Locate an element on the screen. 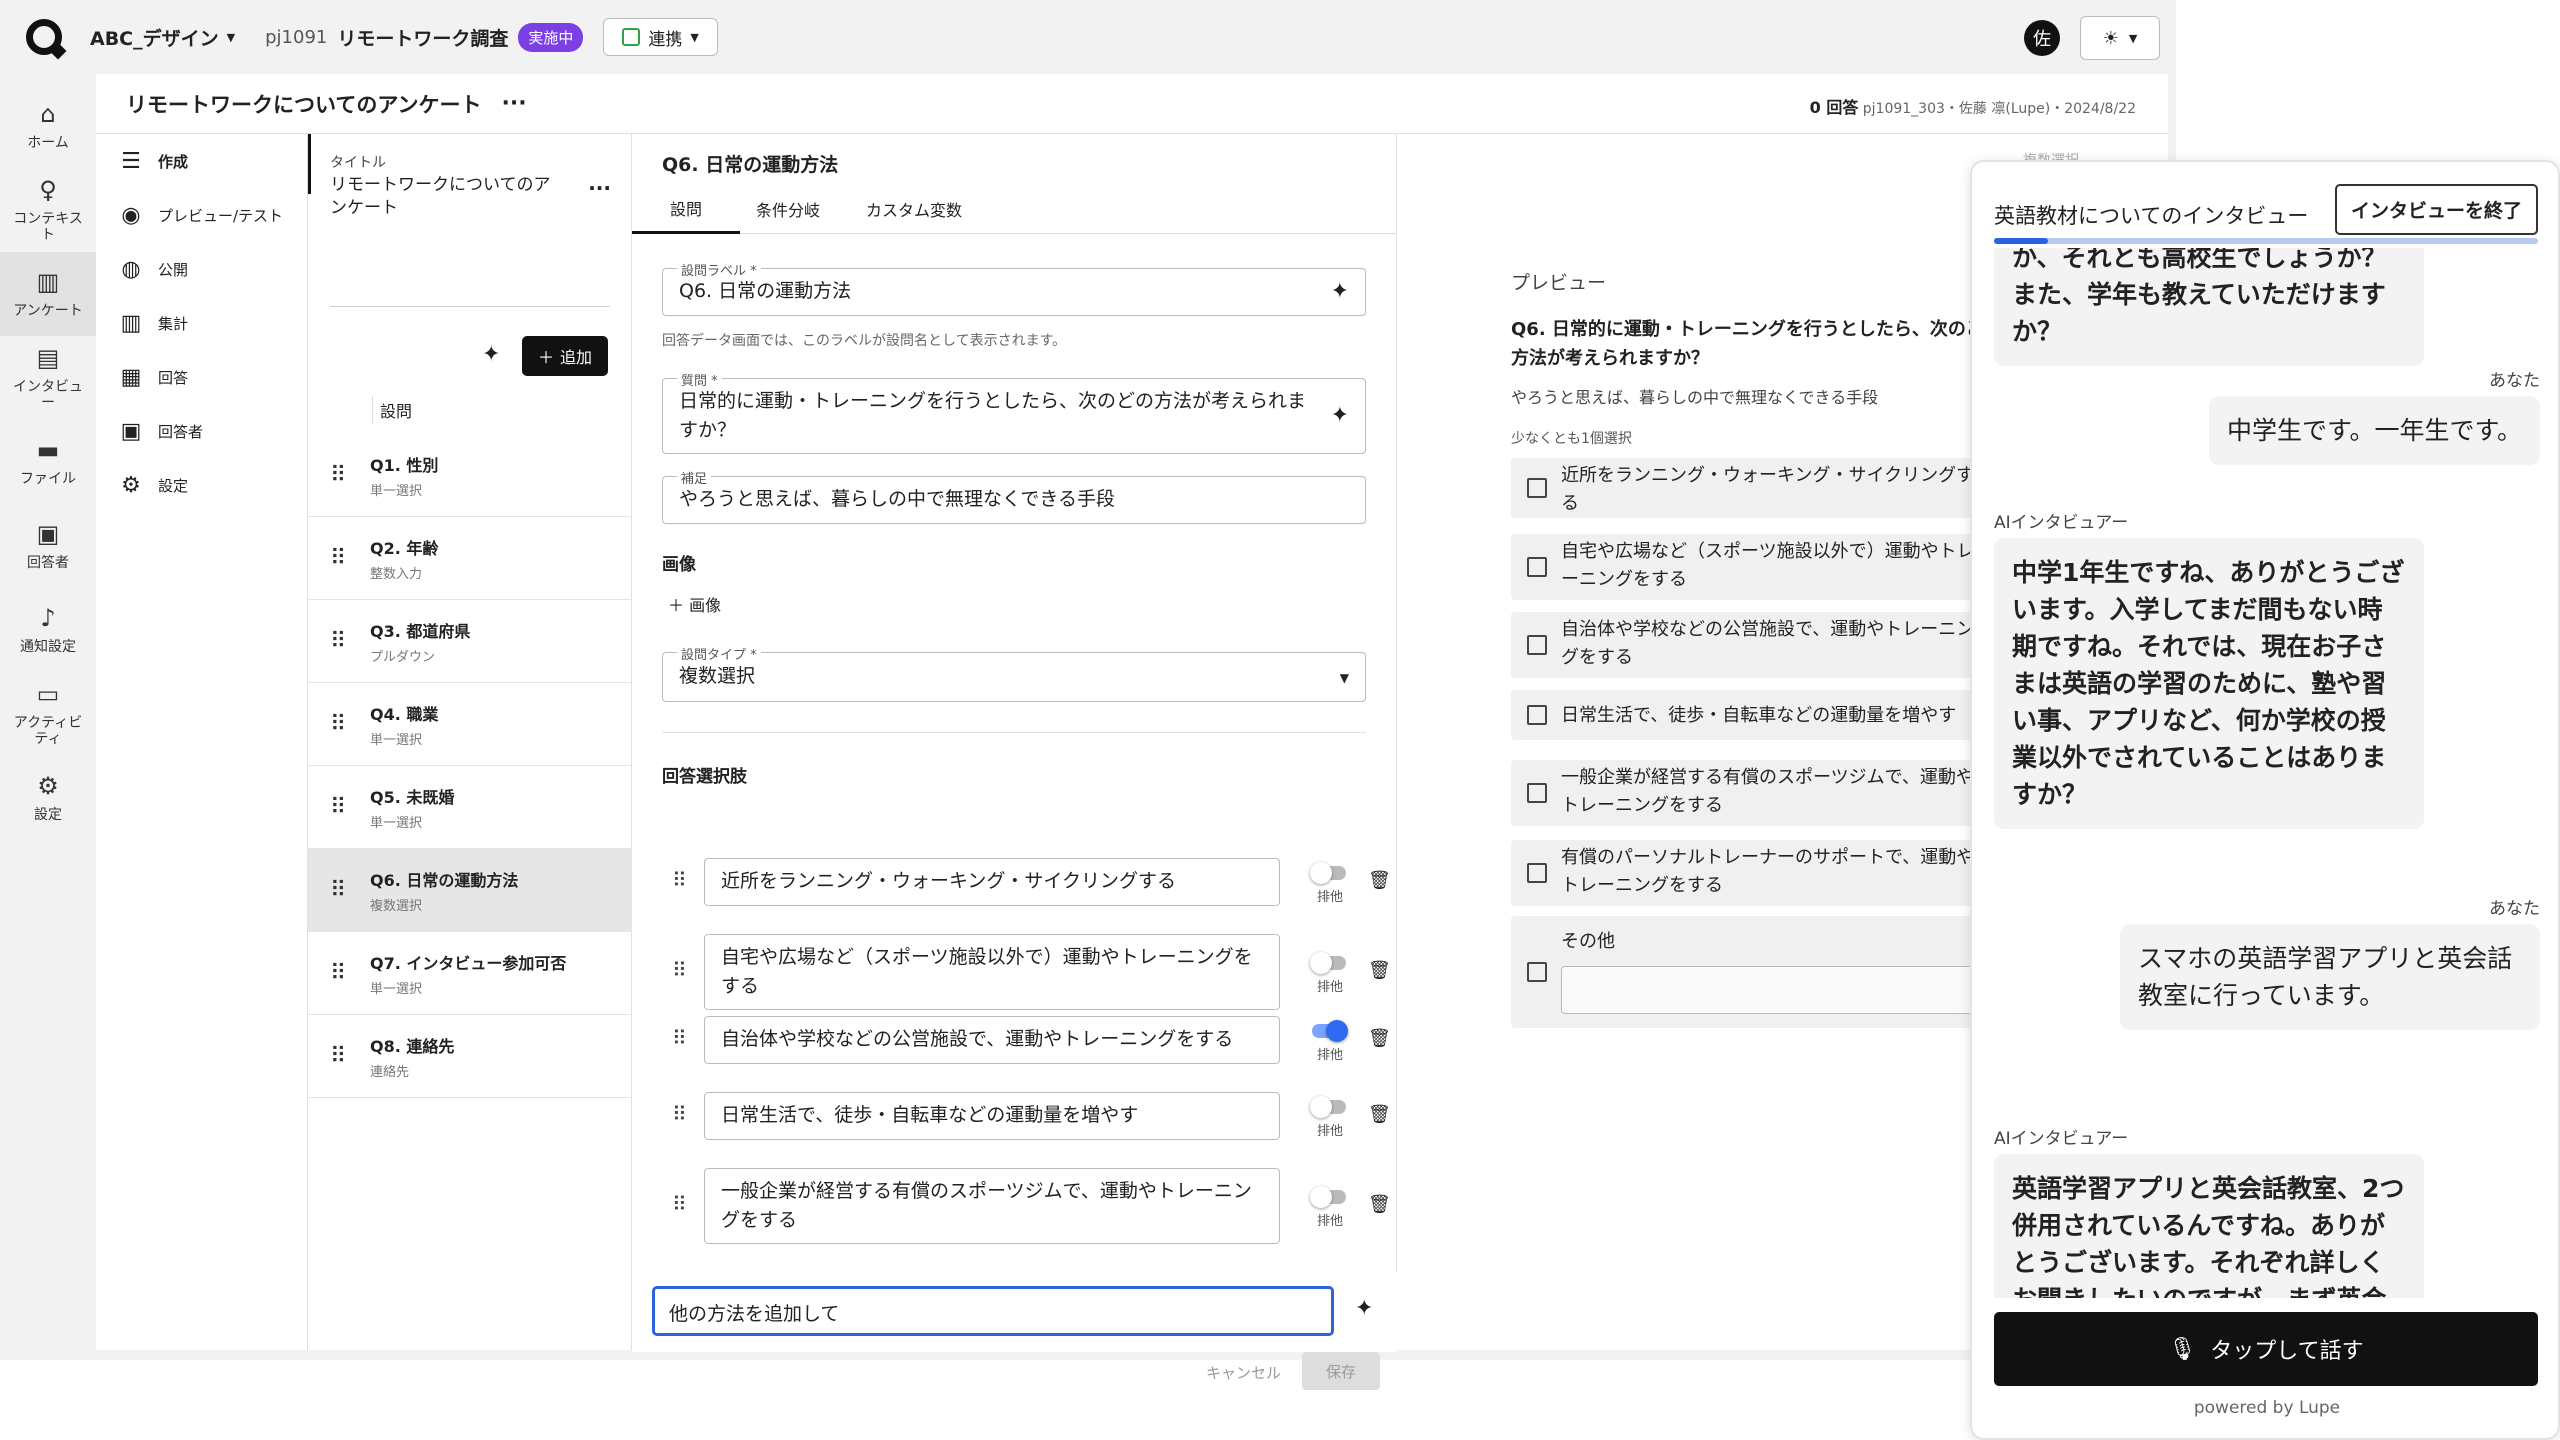 This screenshot has height=1440, width=2560. nav-item-6: ♪ 通知設定 is located at coordinates (48, 630).